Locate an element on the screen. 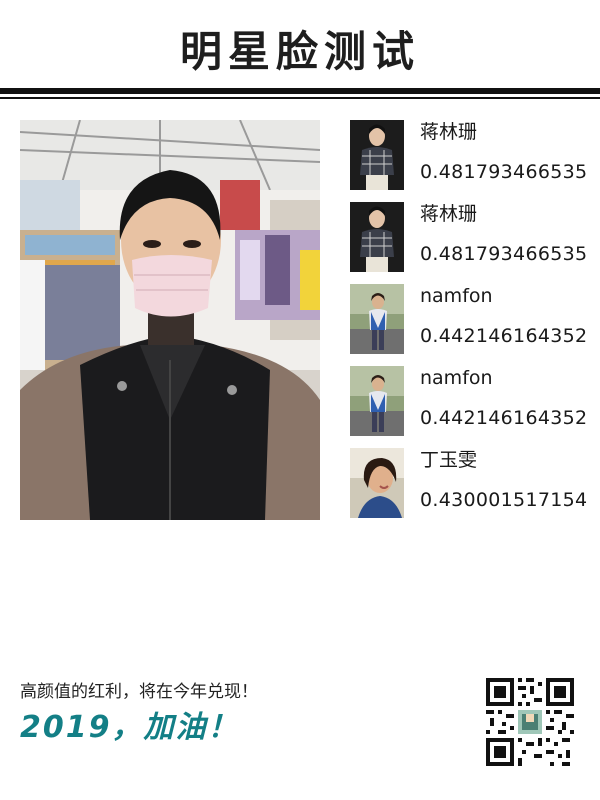 The width and height of the screenshot is (600, 800). header-divider-thick is located at coordinates (300, 91).